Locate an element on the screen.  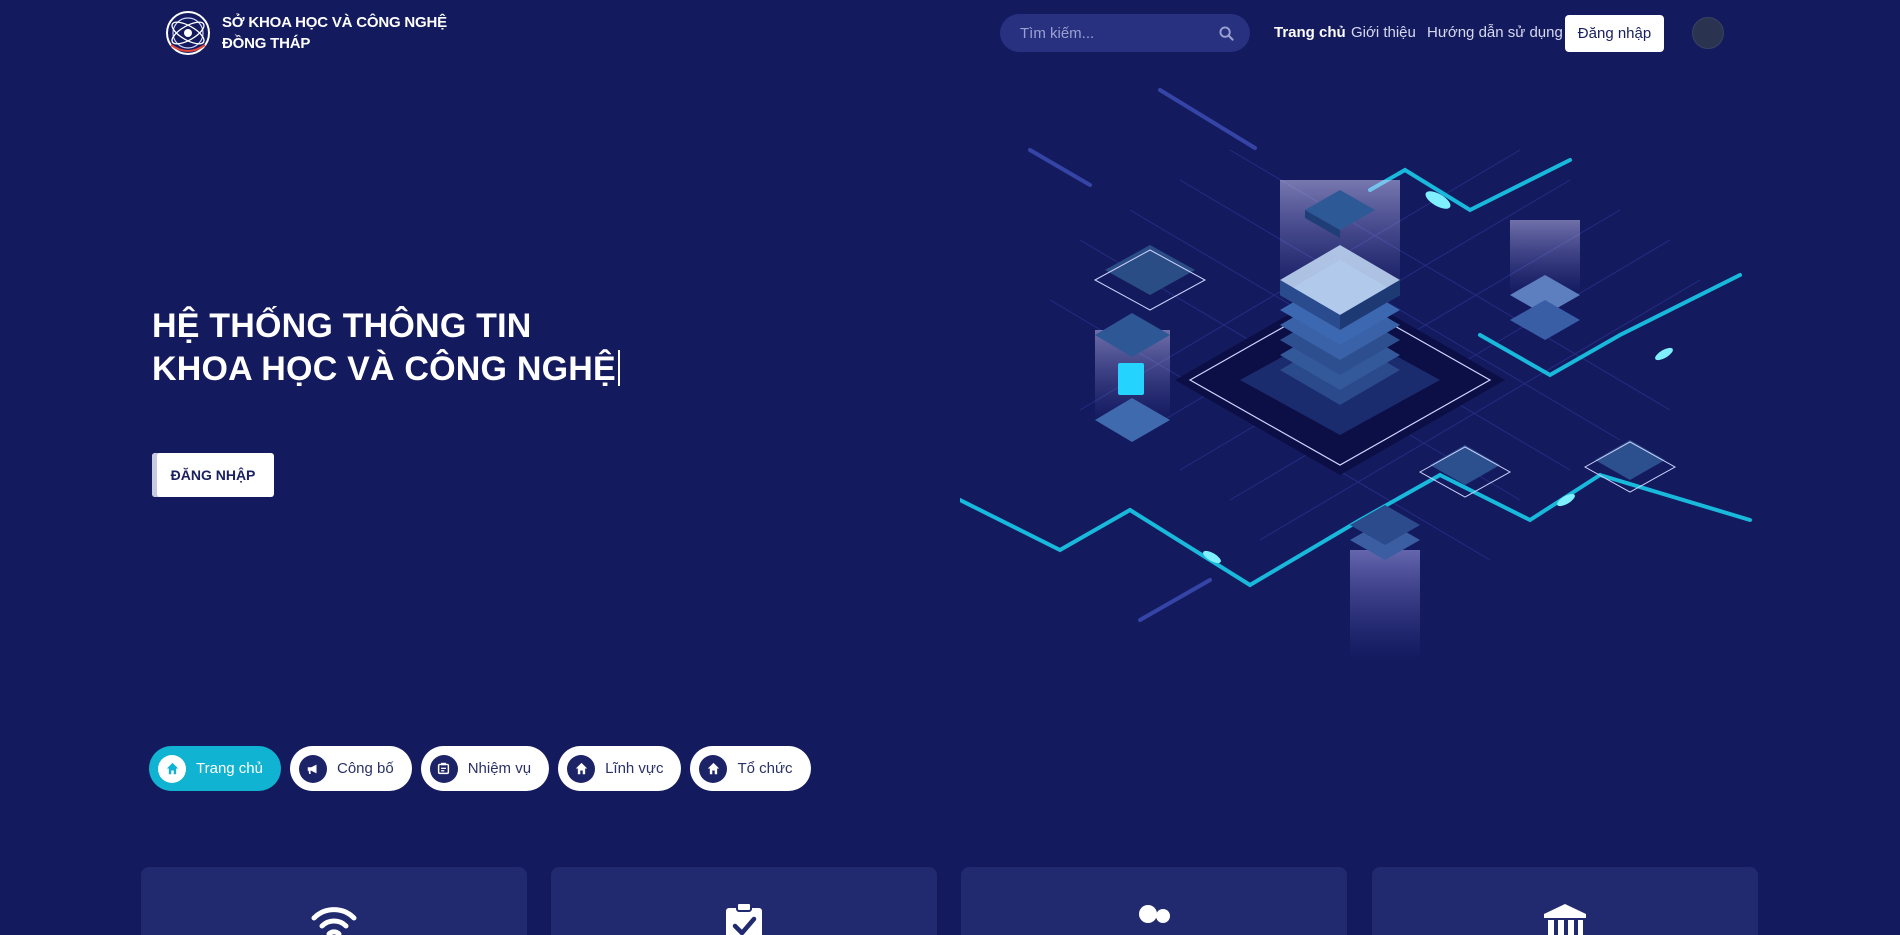
tab-fields-label: Lĩnh vực is located at coordinates (634, 768).